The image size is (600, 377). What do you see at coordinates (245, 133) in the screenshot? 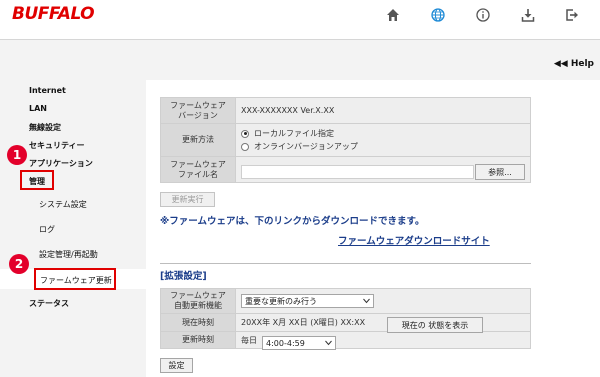
I see `radio-selected-icon` at bounding box center [245, 133].